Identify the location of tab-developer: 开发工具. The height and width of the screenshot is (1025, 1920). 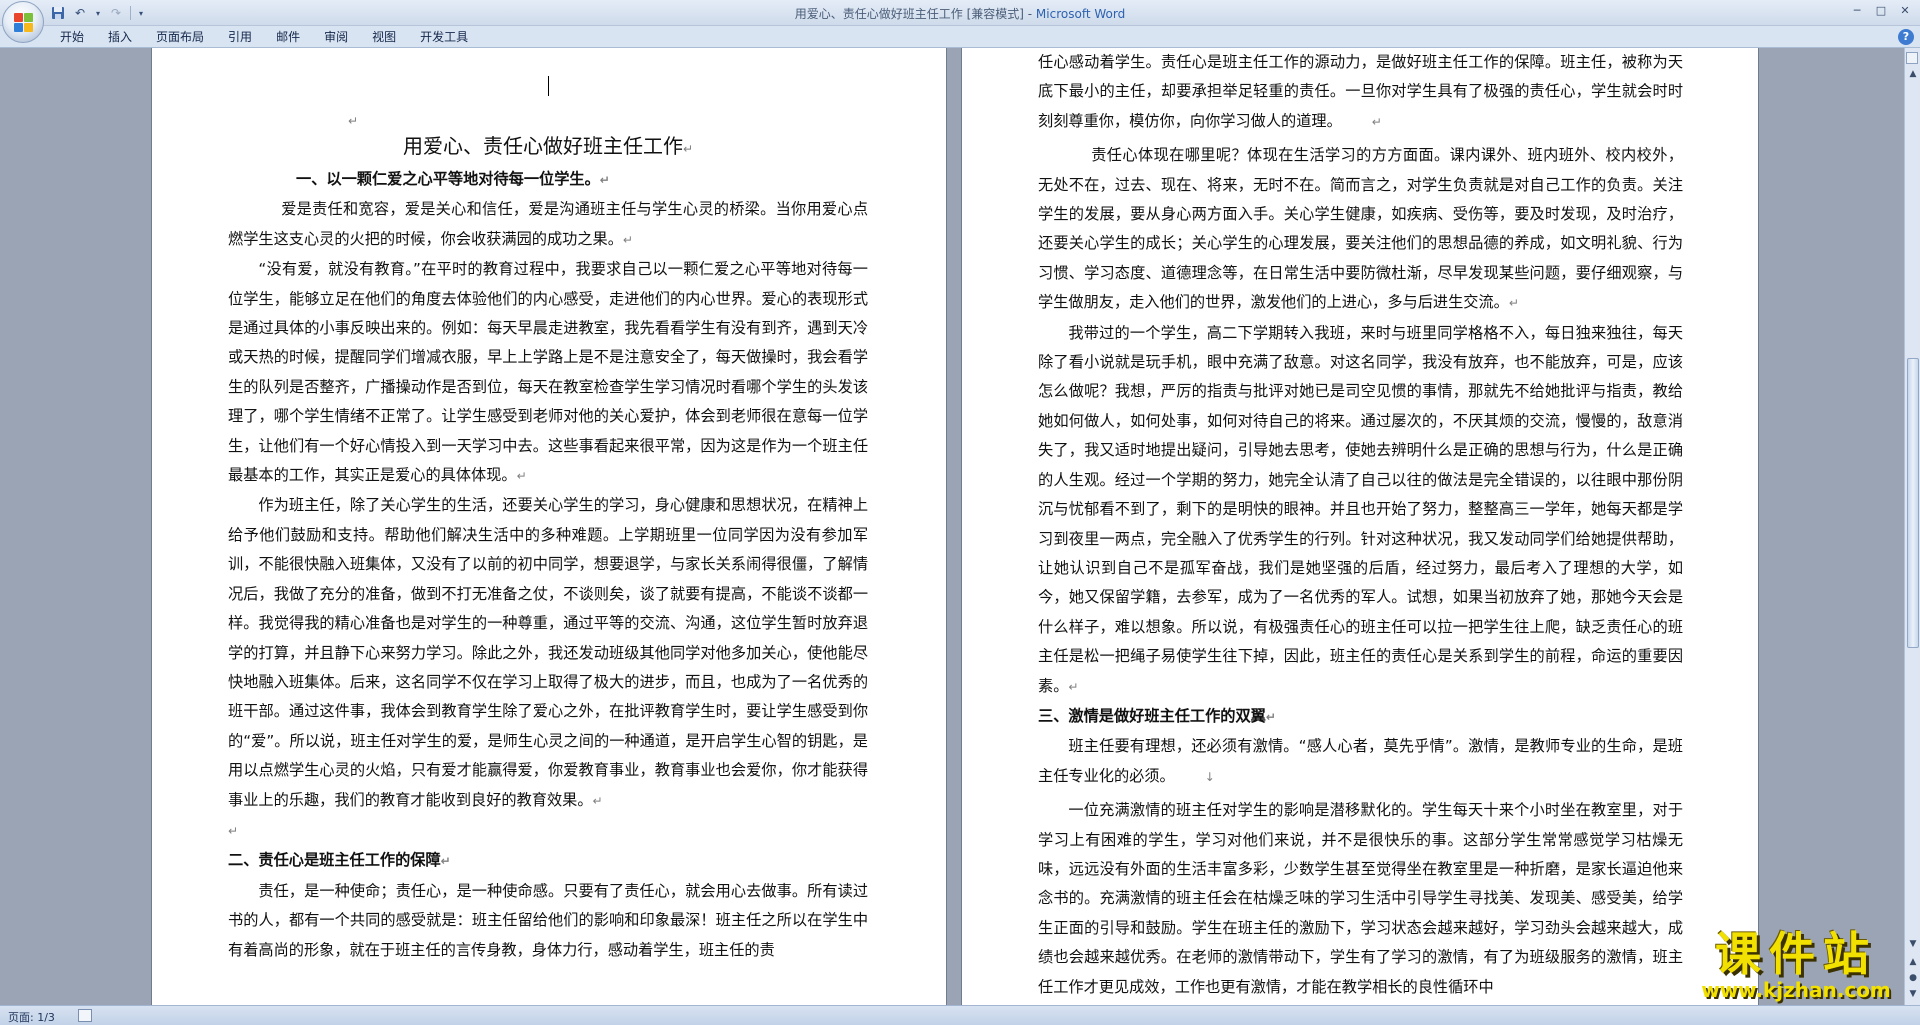
(444, 37).